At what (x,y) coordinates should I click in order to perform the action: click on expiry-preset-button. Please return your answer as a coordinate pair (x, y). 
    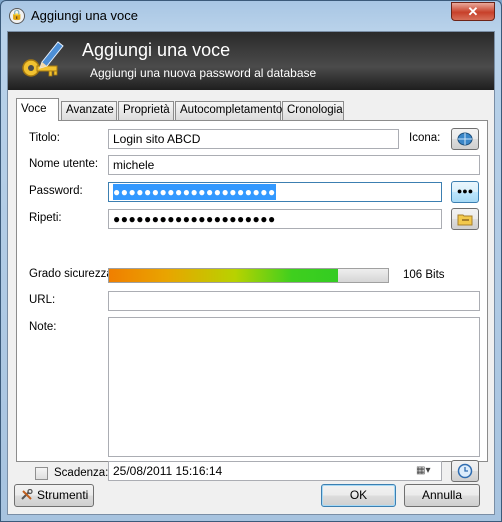
    Looking at the image, I should click on (465, 471).